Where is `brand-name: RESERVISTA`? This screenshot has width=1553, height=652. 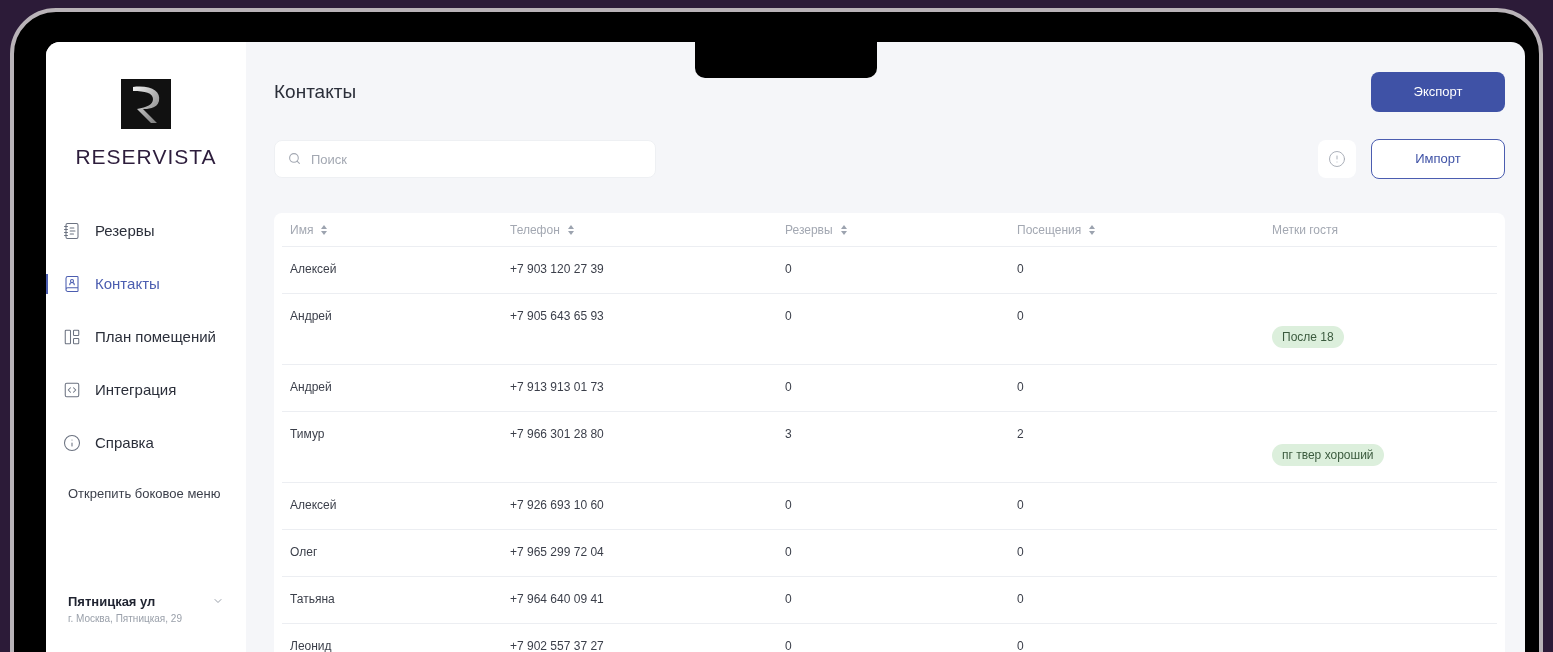
brand-name: RESERVISTA is located at coordinates (146, 157).